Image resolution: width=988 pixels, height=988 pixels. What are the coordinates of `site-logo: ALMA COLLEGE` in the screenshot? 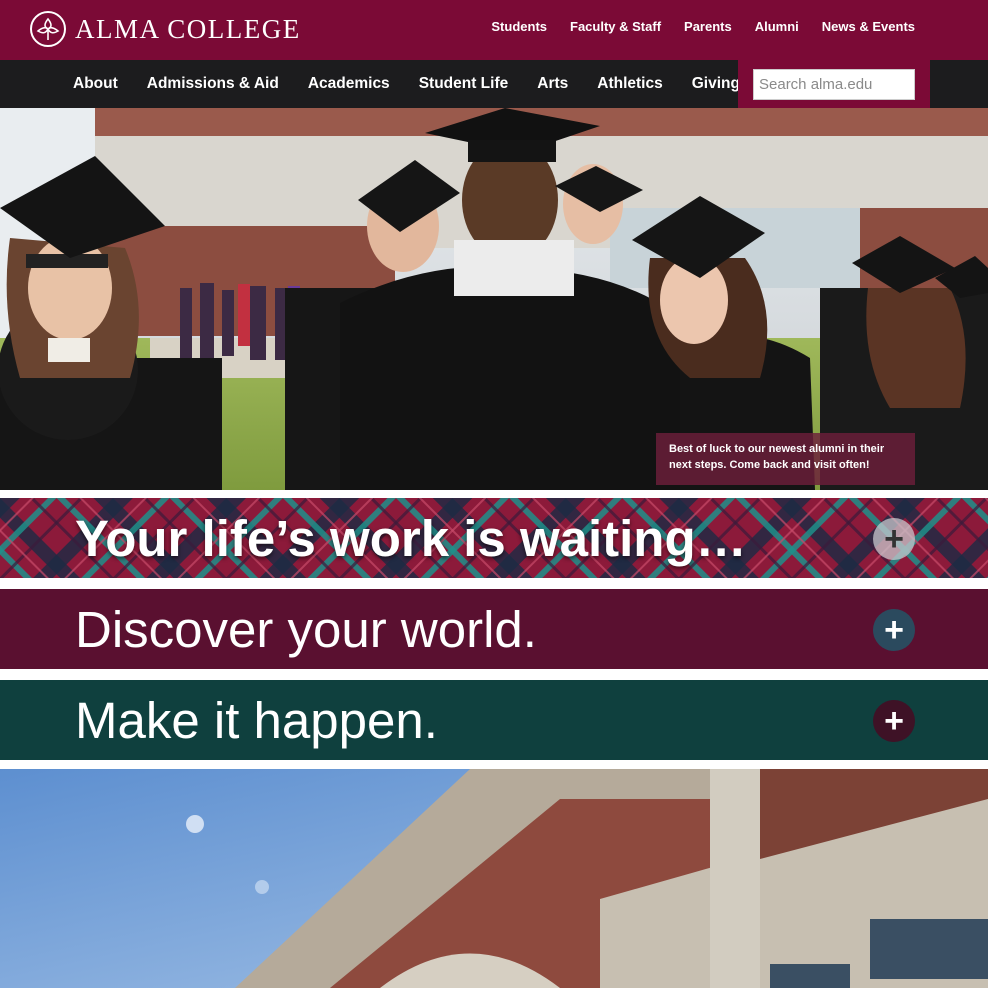 It's located at (165, 29).